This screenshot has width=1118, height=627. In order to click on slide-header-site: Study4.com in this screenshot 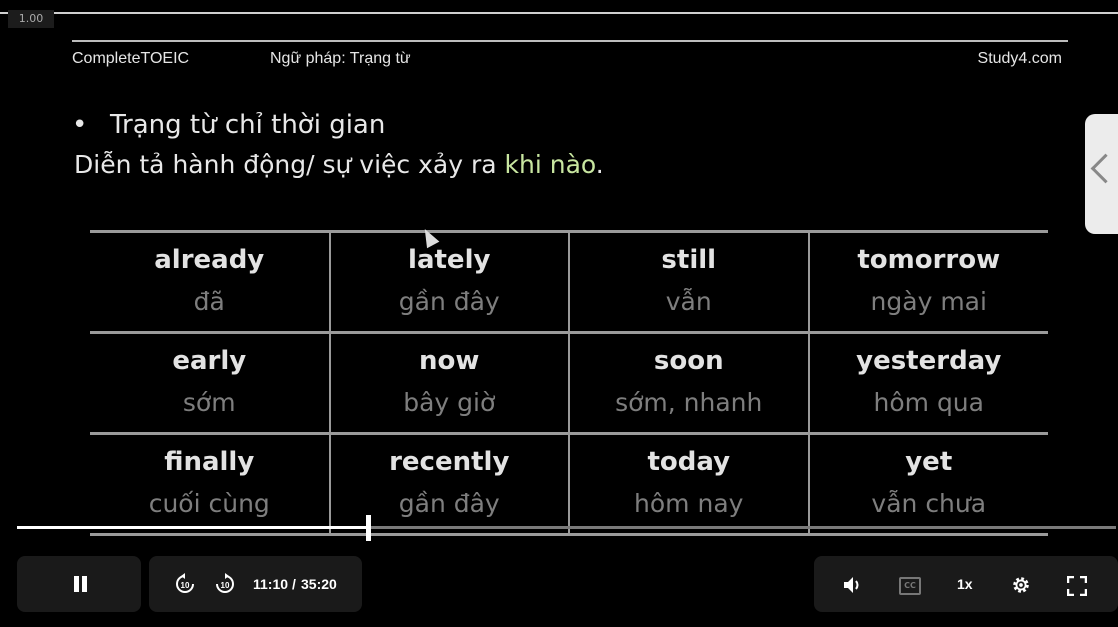, I will do `click(1019, 58)`.